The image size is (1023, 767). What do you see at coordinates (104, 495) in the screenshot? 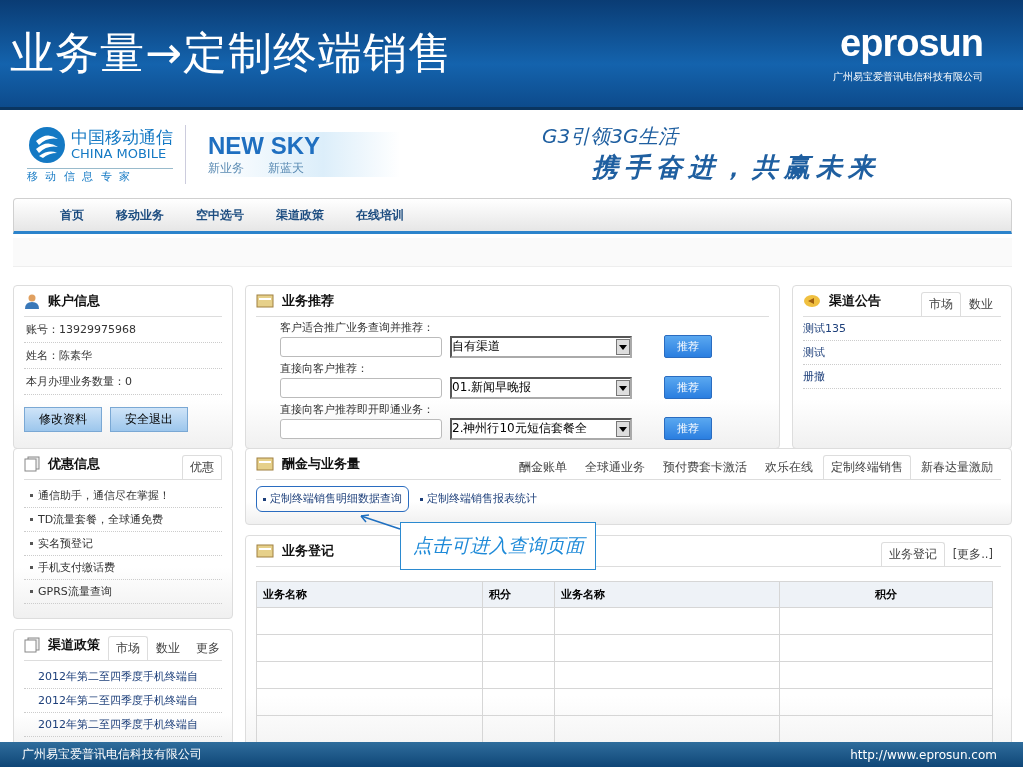
I see `promo-link: 通信助手，通信尽在掌握！` at bounding box center [104, 495].